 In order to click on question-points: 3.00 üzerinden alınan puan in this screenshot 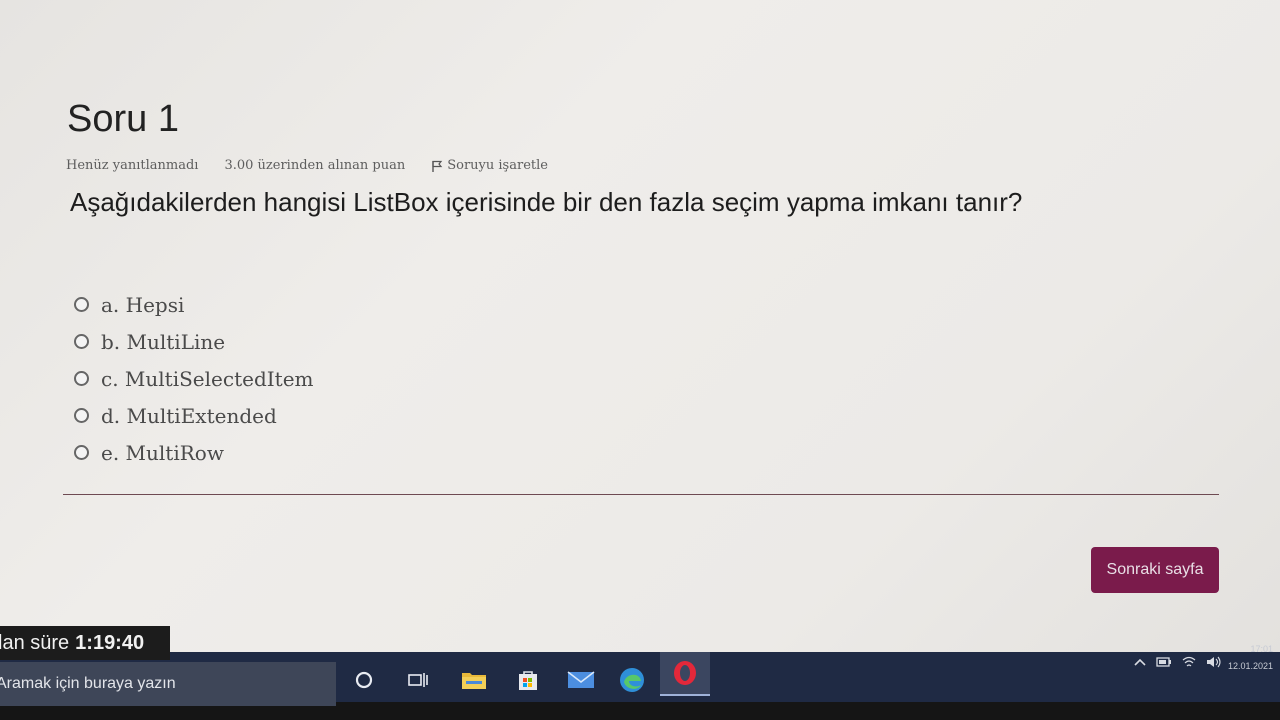, I will do `click(315, 165)`.